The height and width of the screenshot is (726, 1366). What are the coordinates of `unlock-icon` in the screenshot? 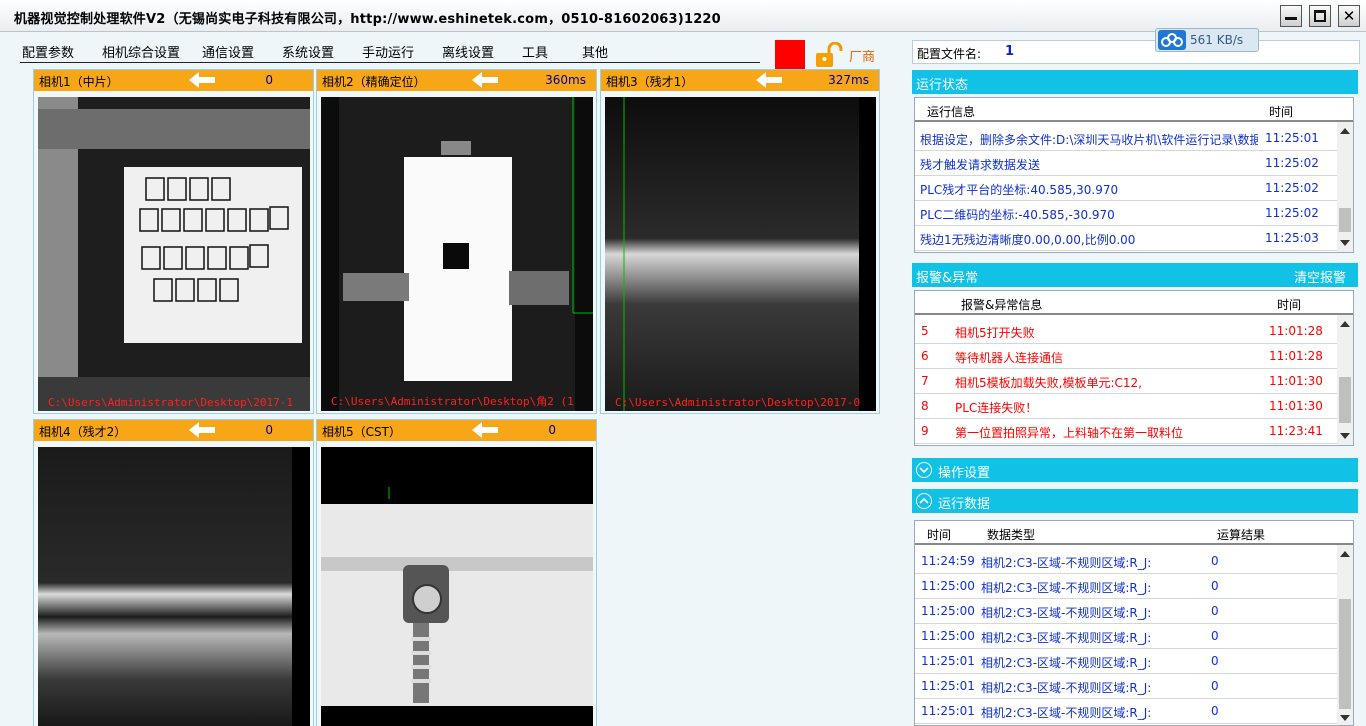 It's located at (829, 54).